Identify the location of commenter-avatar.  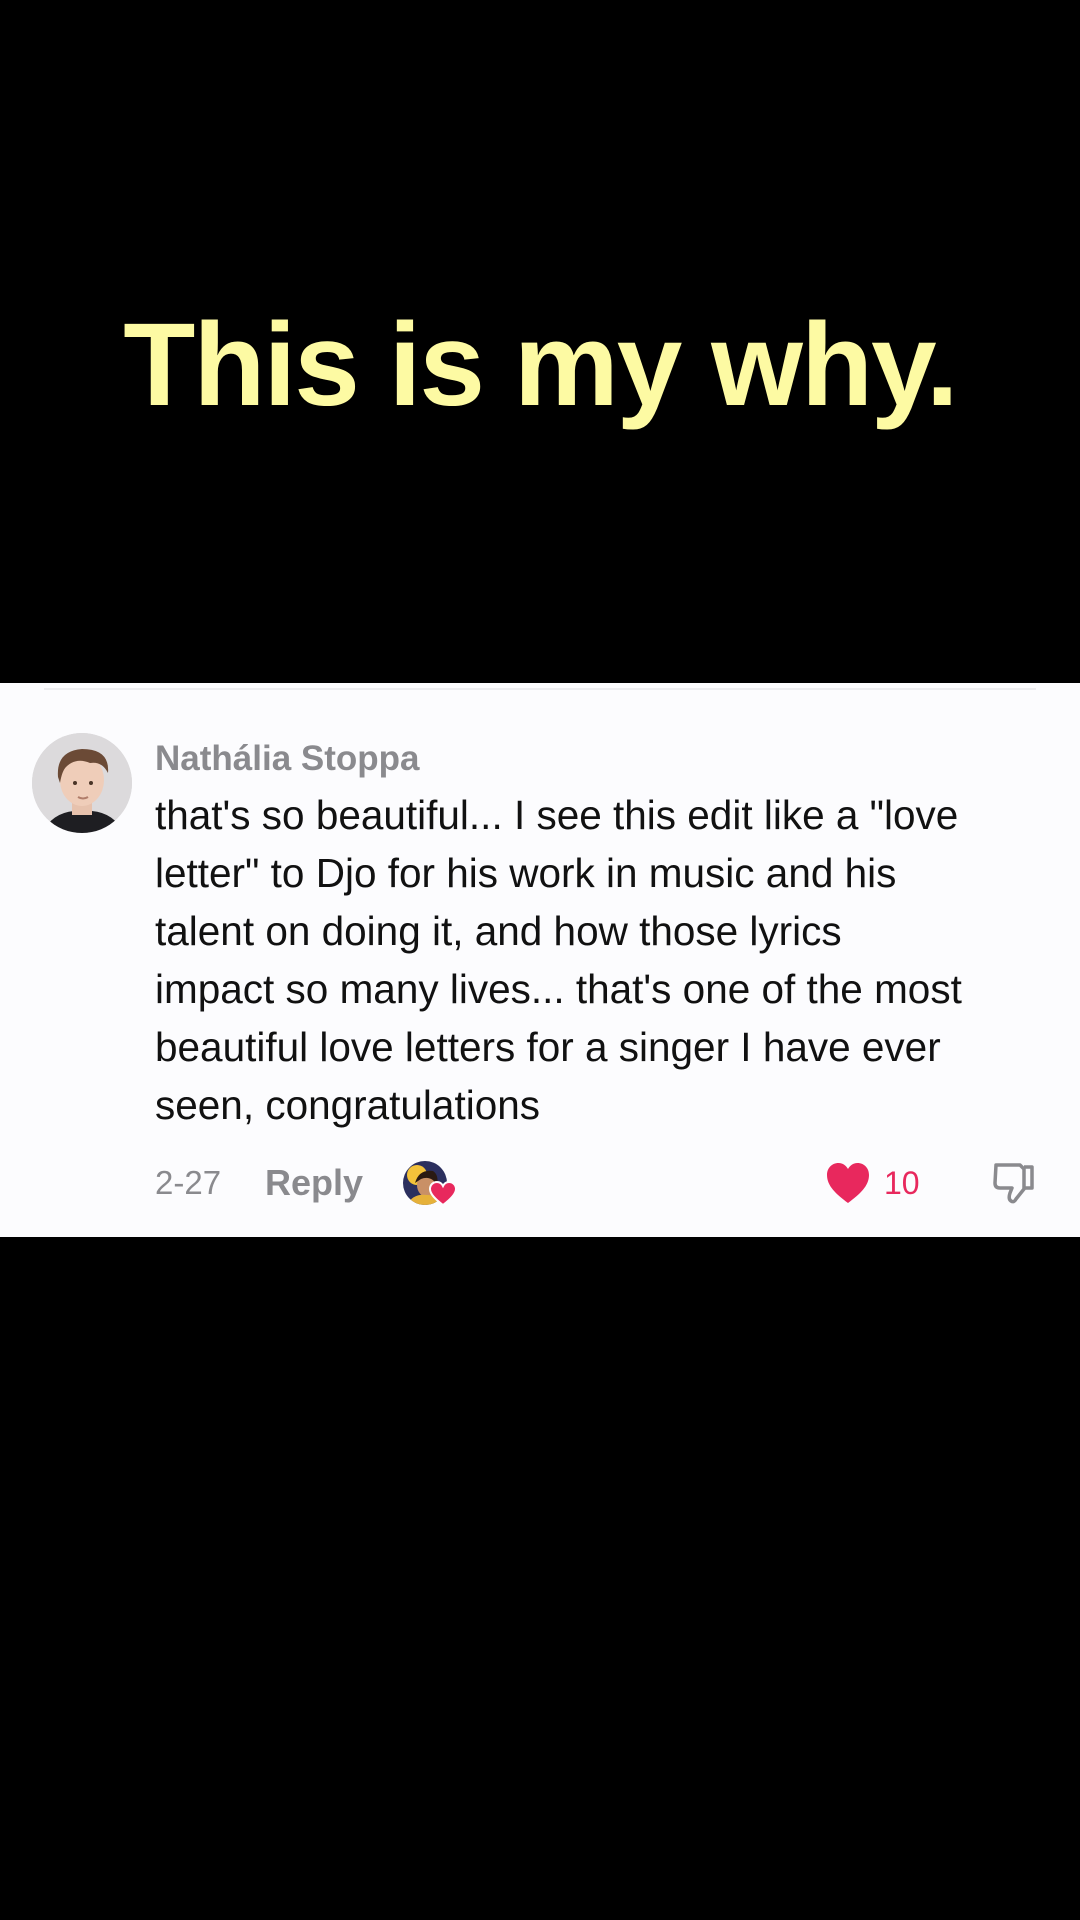
(82, 783).